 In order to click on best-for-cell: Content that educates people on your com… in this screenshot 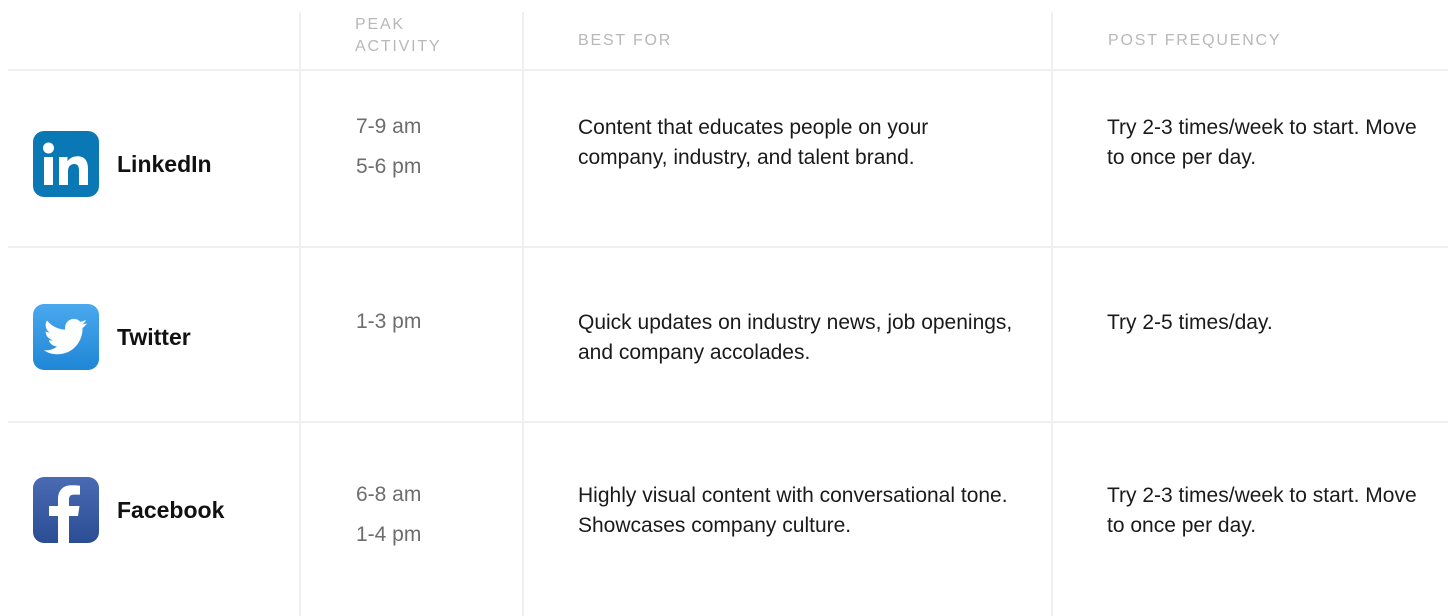, I will do `click(753, 142)`.